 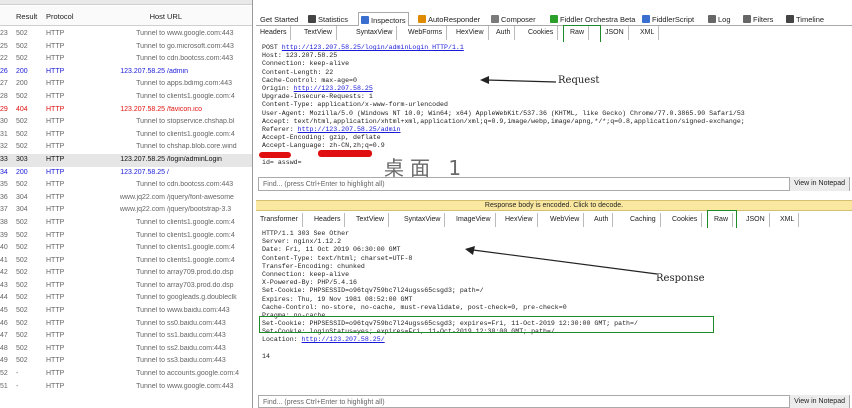 I want to click on session-row: 29 404 HTTP 123.207.58.25/favicon.ico, so click(x=126, y=110).